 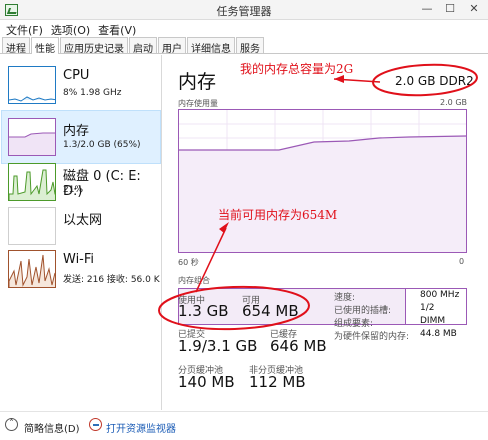 I want to click on cached-value: 646 MB, so click(x=298, y=346).